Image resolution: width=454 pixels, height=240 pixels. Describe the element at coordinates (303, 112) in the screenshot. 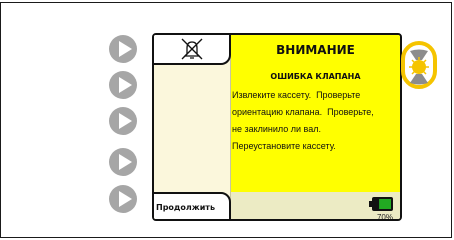

I see `warning-line: ориентацию клапана. Проверьте,` at that location.